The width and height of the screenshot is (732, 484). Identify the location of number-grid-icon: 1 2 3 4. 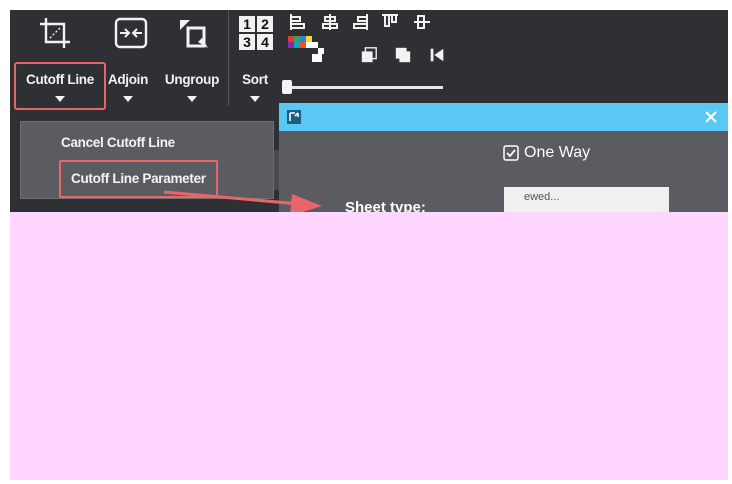
(256, 33).